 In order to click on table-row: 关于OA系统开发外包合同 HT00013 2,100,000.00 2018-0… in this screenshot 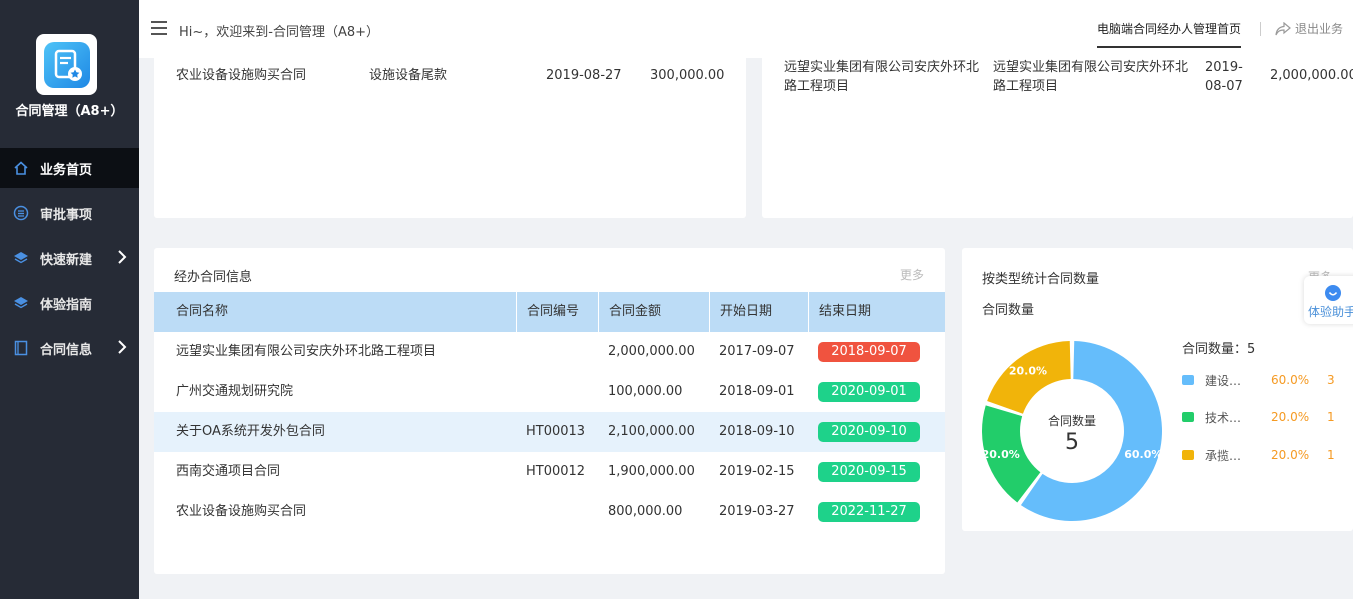, I will do `click(549, 432)`.